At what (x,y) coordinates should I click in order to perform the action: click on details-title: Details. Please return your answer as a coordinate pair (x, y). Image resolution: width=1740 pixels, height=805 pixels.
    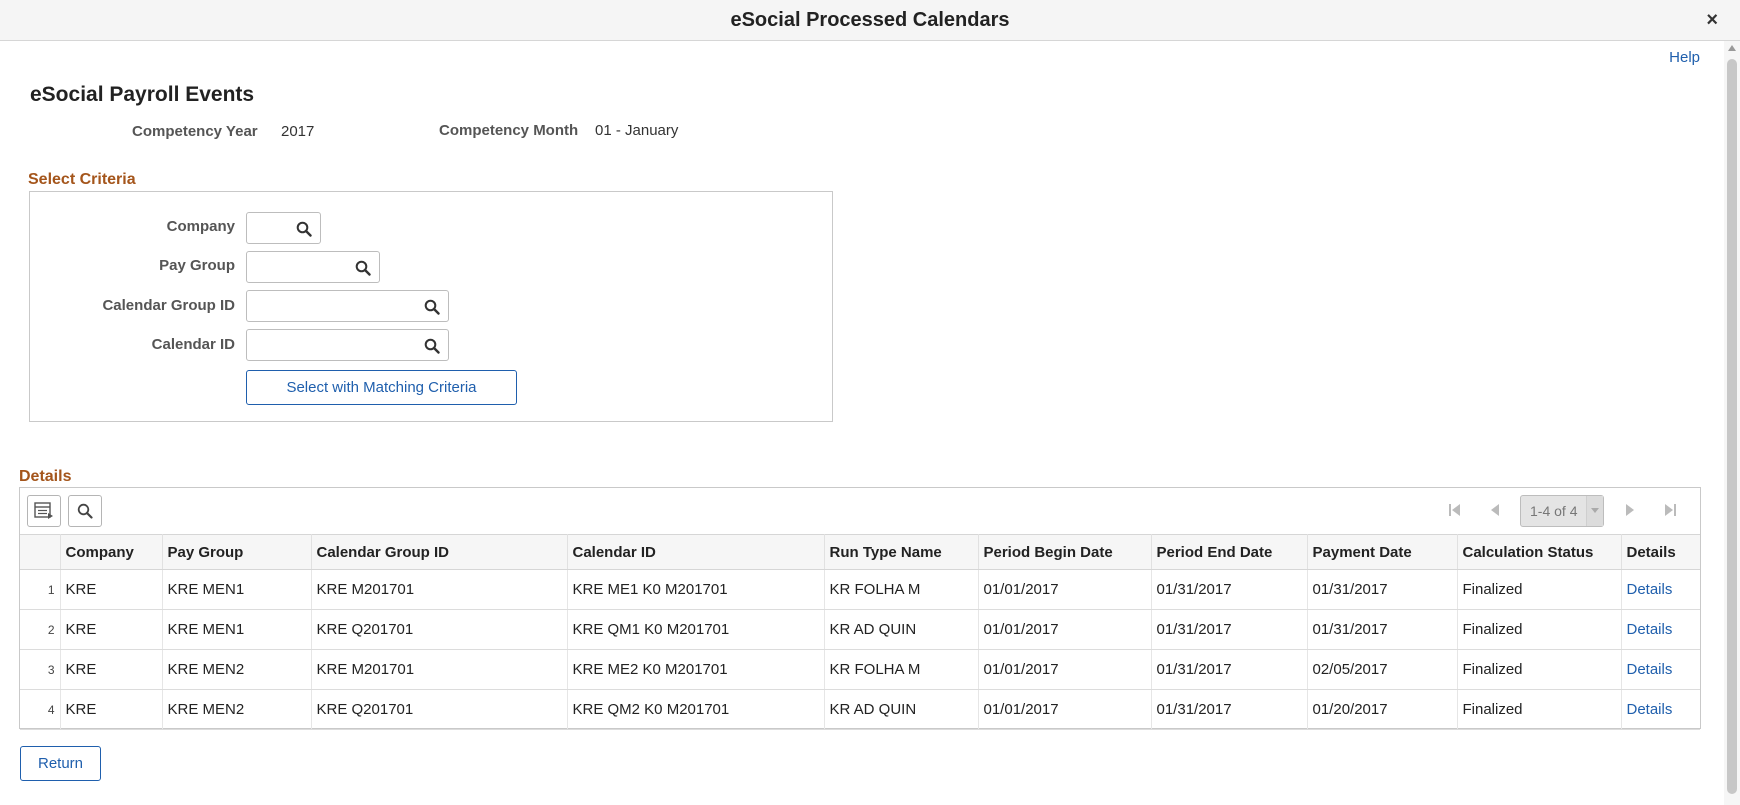
    Looking at the image, I should click on (45, 476).